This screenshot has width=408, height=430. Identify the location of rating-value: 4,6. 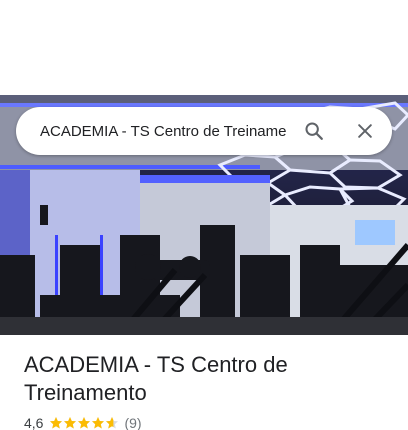
(34, 422).